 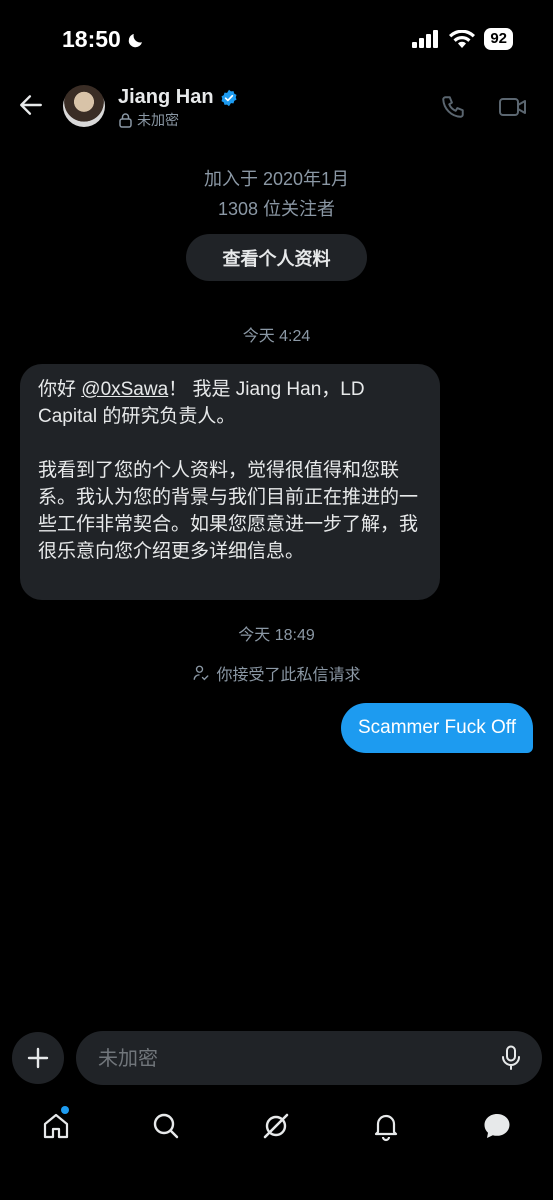 What do you see at coordinates (425, 39) in the screenshot?
I see `signal-icon` at bounding box center [425, 39].